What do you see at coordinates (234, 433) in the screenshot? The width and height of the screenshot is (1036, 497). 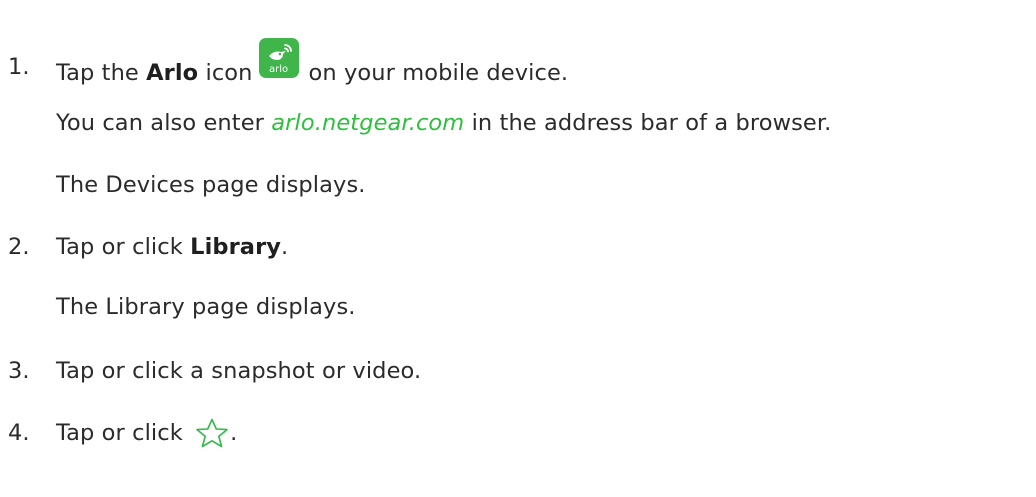 I see `step-4-post: .` at bounding box center [234, 433].